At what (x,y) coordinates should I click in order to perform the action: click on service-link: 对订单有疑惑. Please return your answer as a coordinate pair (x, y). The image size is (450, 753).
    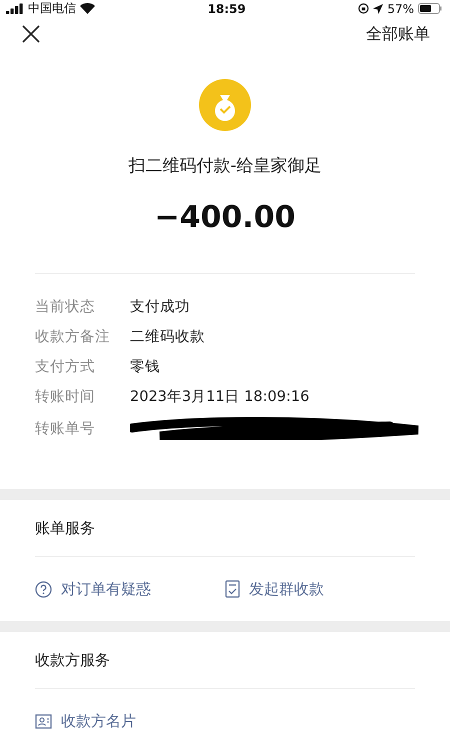
    Looking at the image, I should click on (130, 589).